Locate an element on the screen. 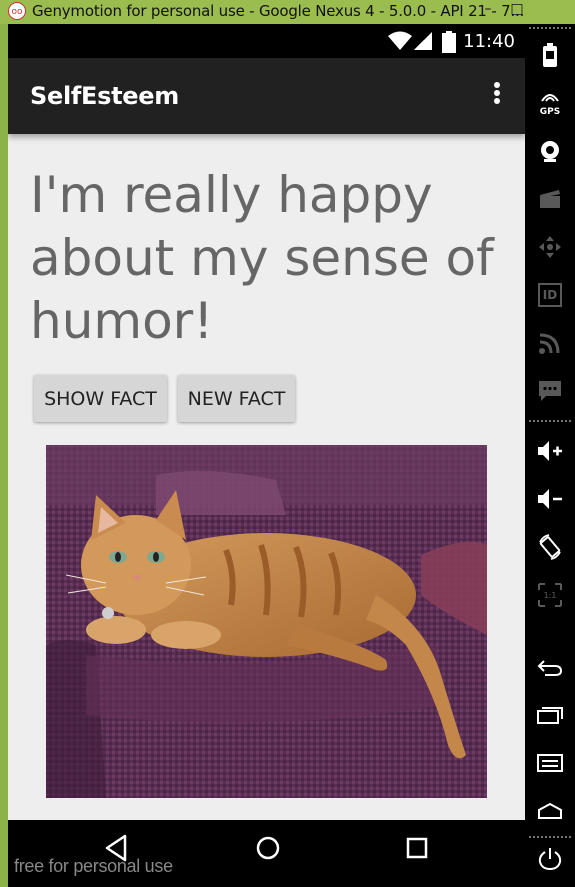  app-title: SelfEsteem is located at coordinates (104, 96).